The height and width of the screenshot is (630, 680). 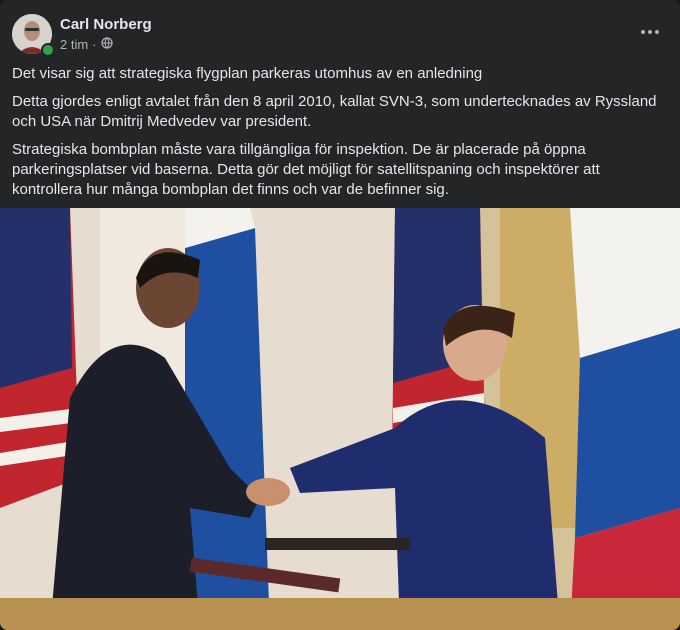 I want to click on author-name: Carl Norberg, so click(x=106, y=24).